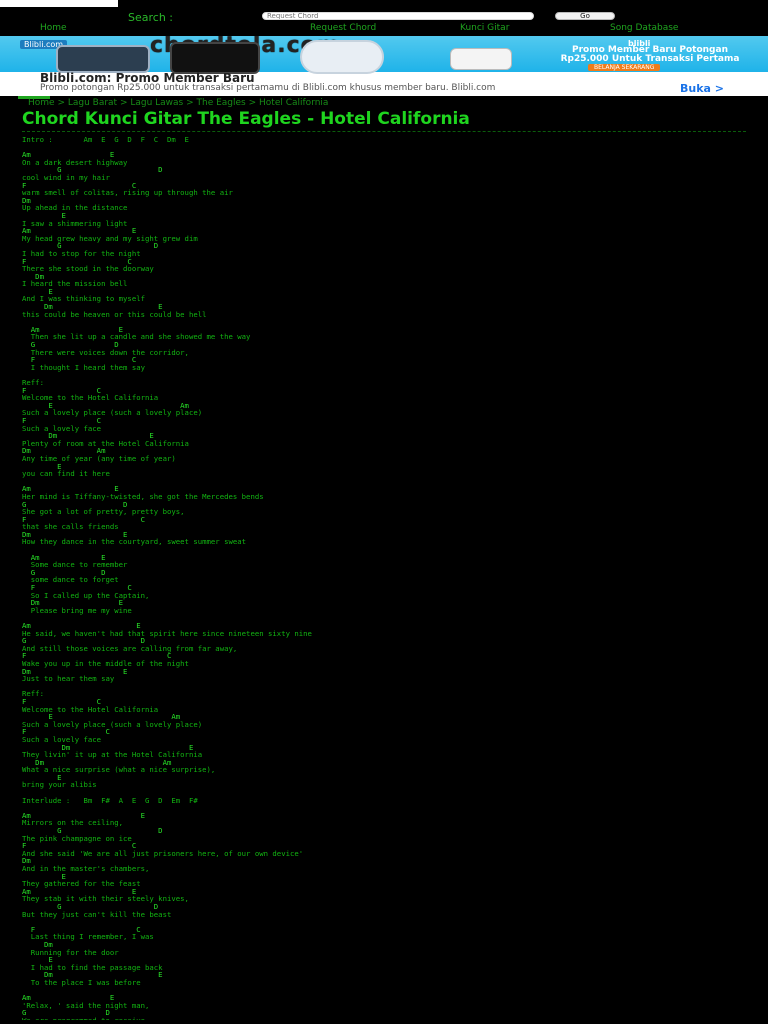 The image size is (768, 1024). I want to click on ad-open-link: Buka >, so click(702, 88).